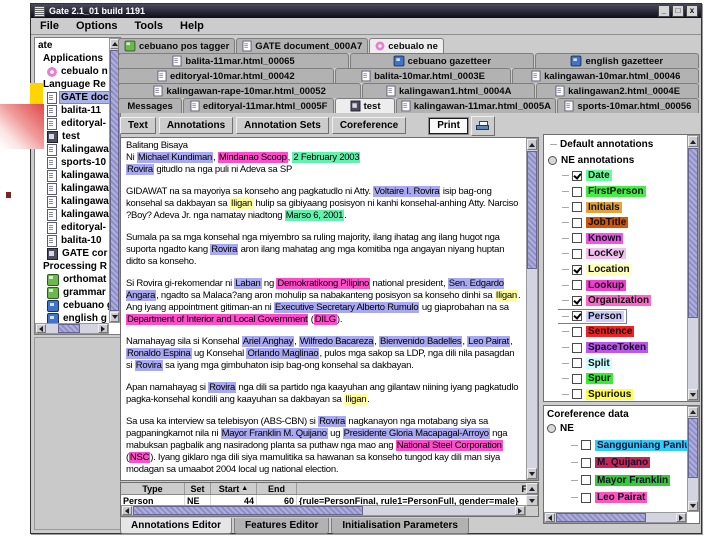 Image resolution: width=720 pixels, height=540 pixels. I want to click on menu-file: File, so click(49, 26).